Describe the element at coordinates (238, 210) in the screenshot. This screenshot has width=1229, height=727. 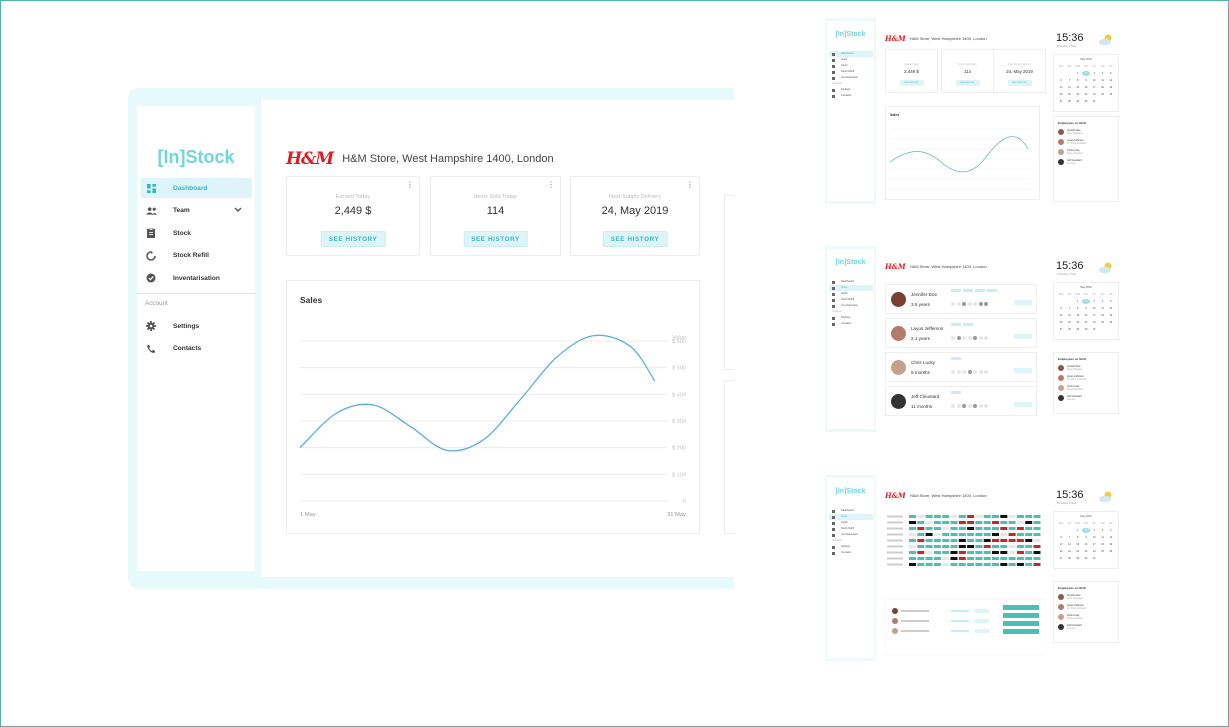
I see `chevron-down-icon` at that location.